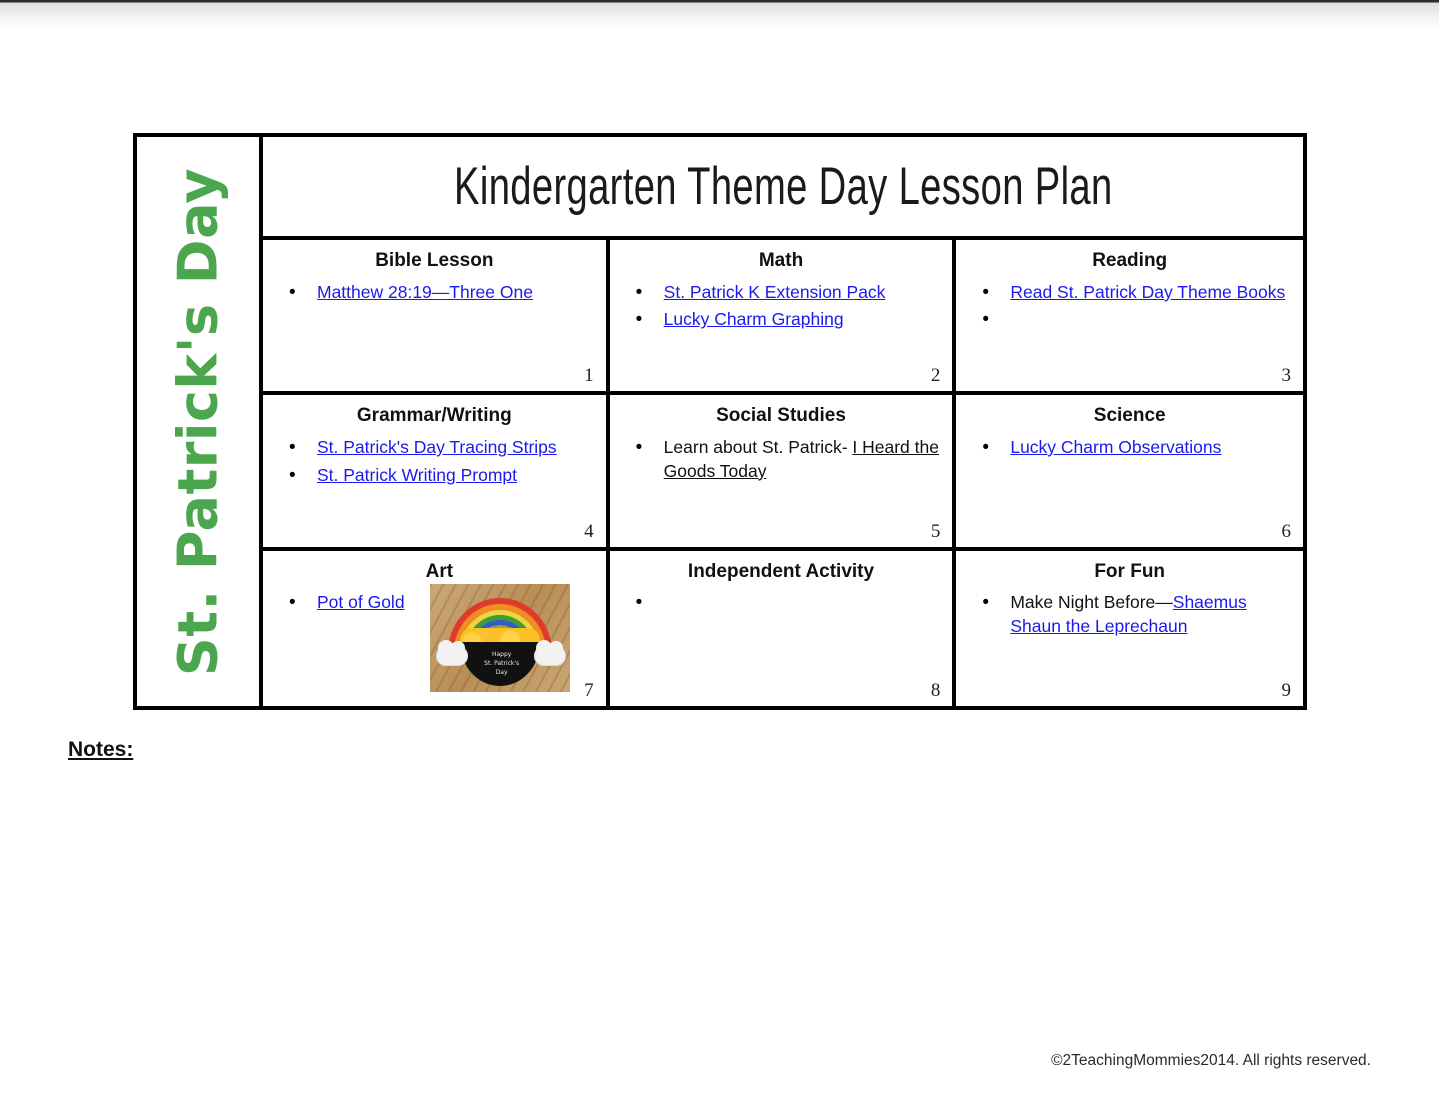  Describe the element at coordinates (781, 416) in the screenshot. I see `cell-title: Social Studies` at that location.